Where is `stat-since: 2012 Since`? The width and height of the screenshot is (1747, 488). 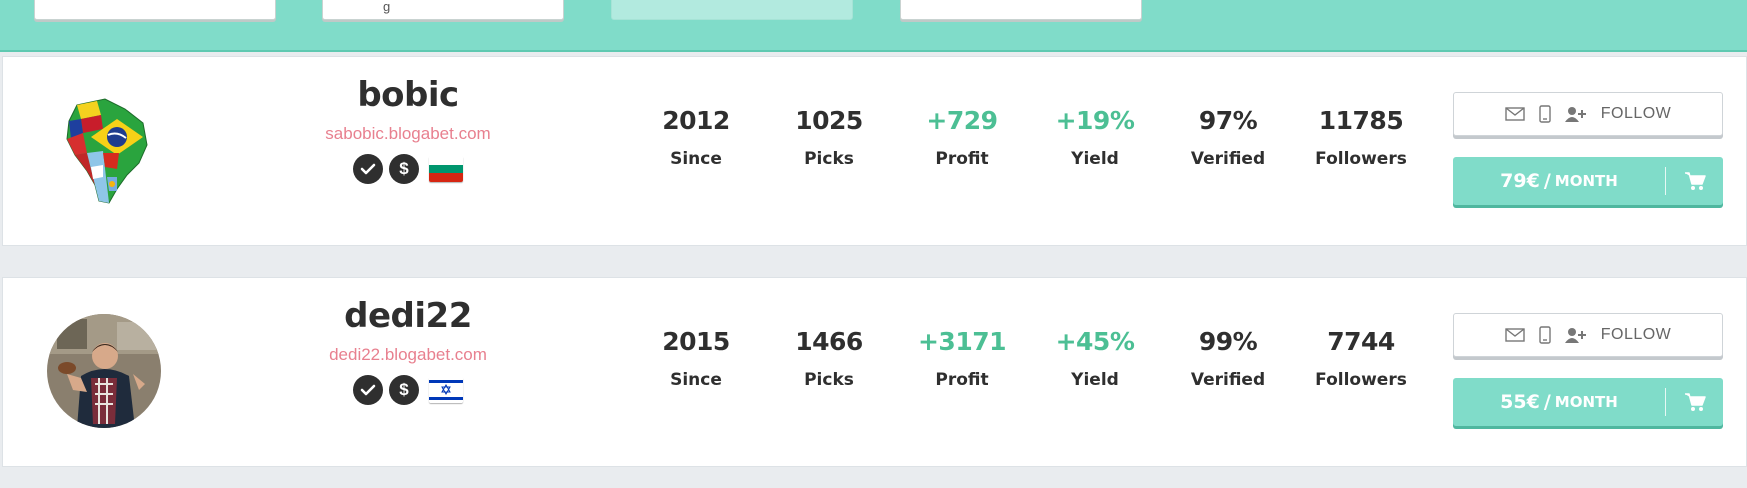 stat-since: 2012 Since is located at coordinates (696, 137).